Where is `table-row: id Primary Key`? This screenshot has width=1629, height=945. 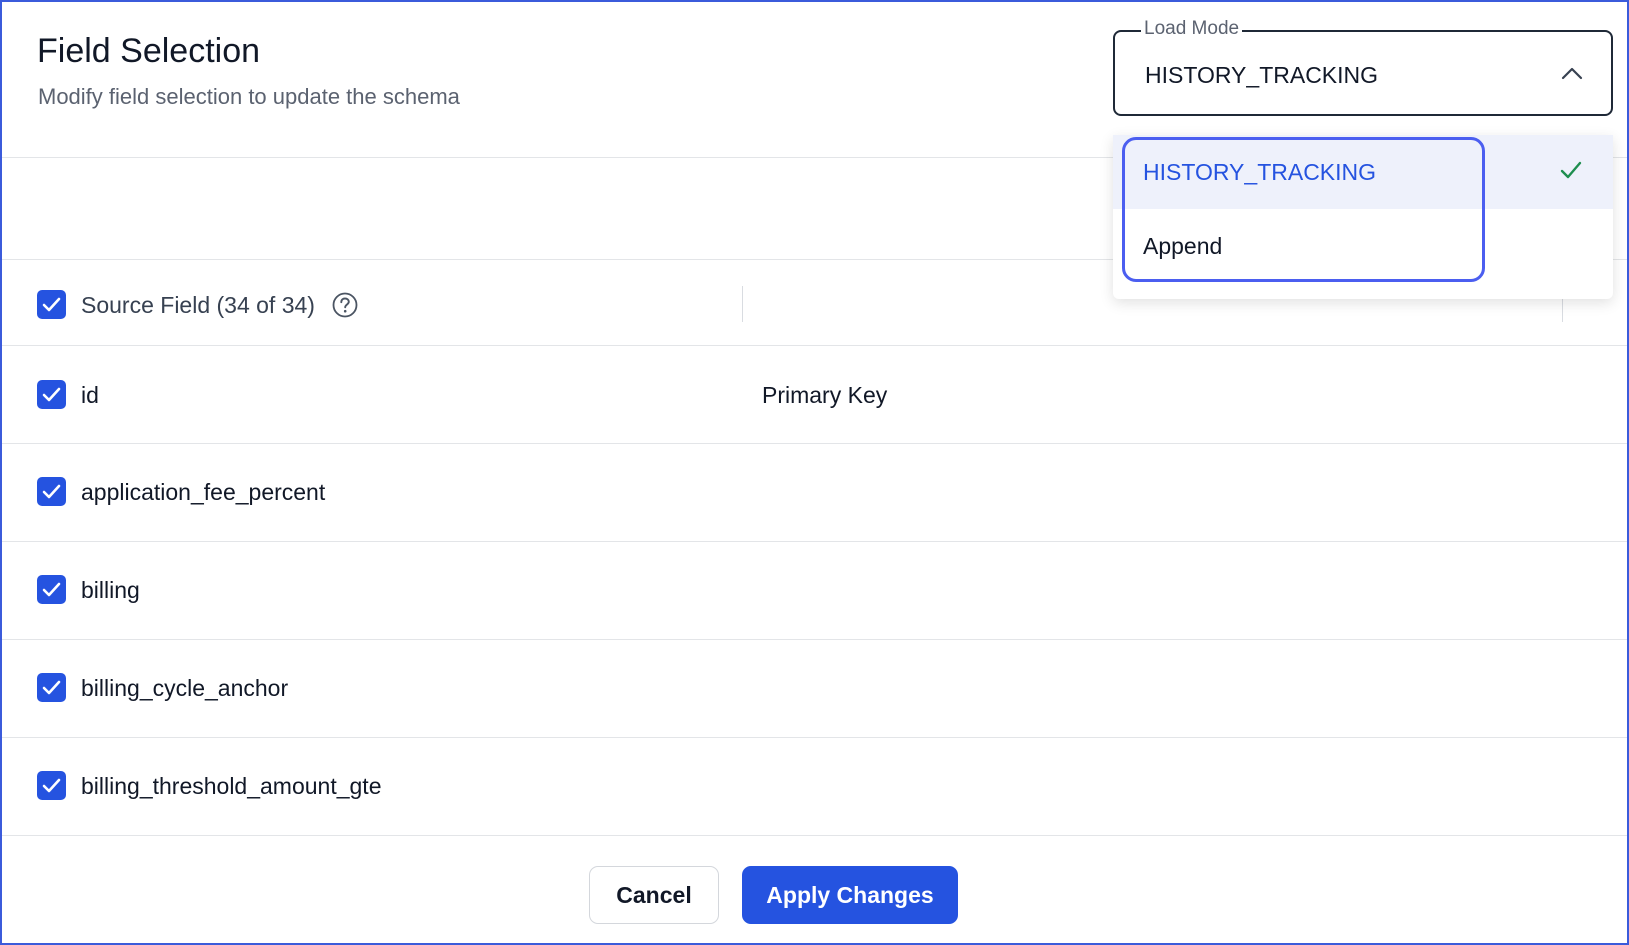 table-row: id Primary Key is located at coordinates (814, 394).